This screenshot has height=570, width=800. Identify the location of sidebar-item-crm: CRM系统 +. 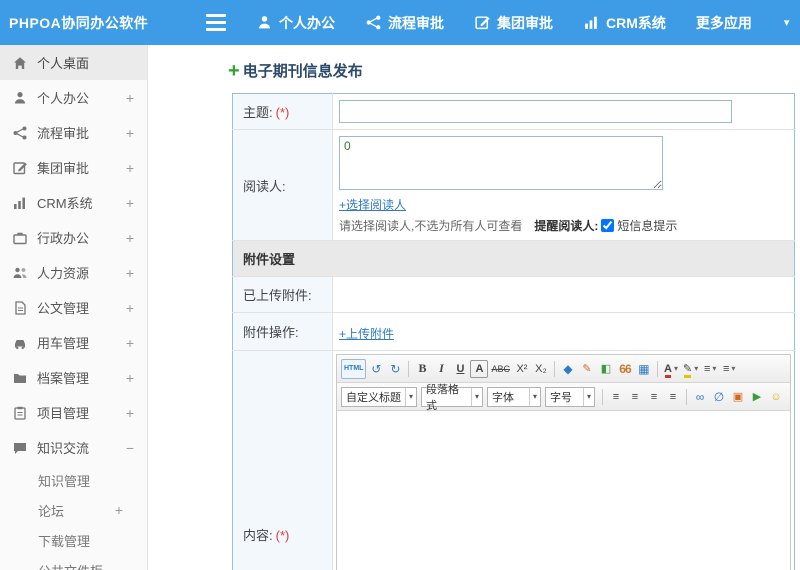
(73, 202).